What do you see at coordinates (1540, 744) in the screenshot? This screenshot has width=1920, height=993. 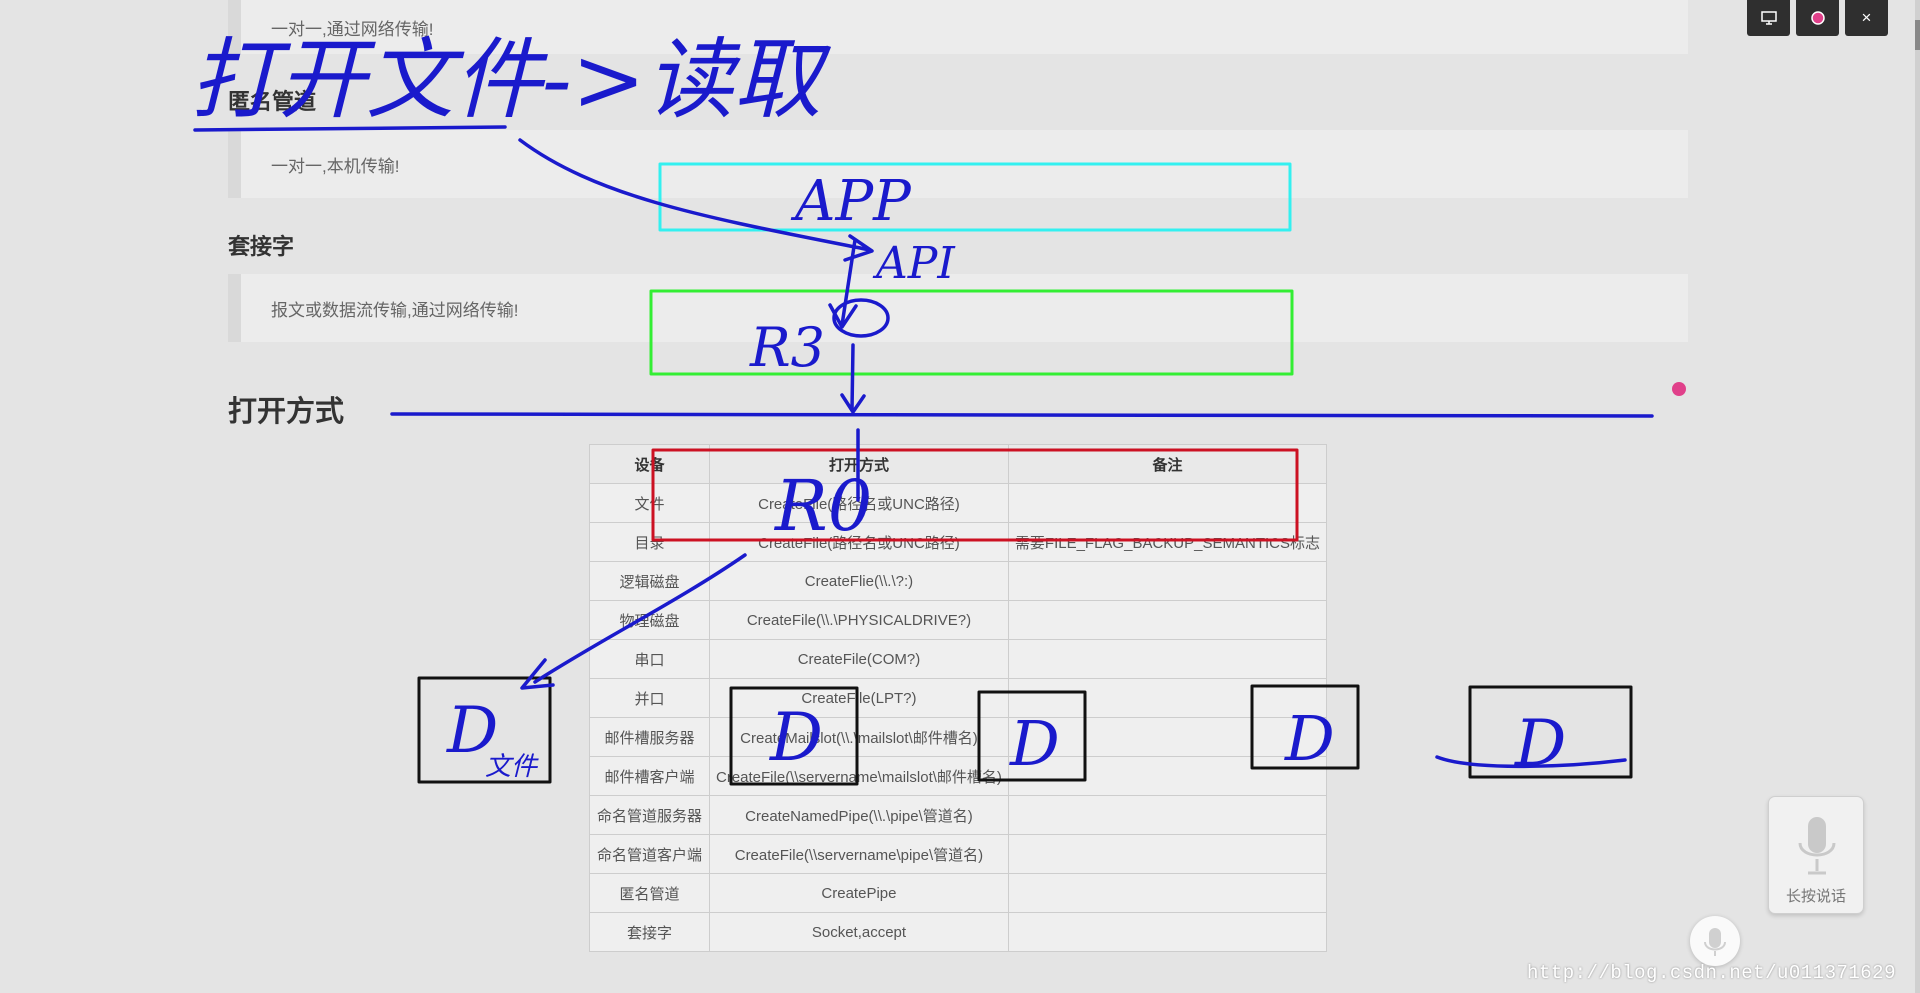 I see `ink-driver-e: D` at bounding box center [1540, 744].